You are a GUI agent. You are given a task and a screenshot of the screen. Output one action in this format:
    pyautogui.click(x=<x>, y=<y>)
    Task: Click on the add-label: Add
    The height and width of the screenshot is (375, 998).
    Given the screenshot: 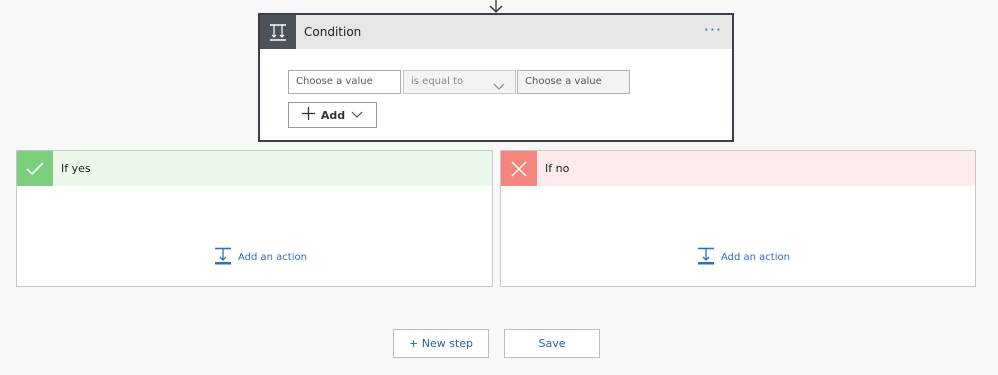 What is the action you would take?
    pyautogui.click(x=333, y=115)
    